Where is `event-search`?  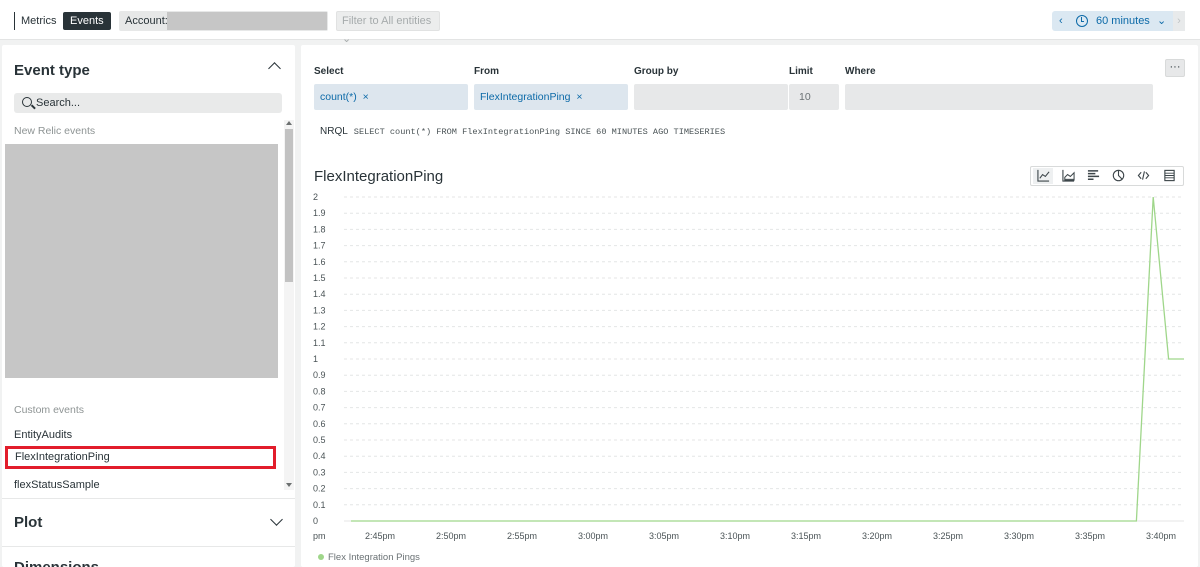
event-search is located at coordinates (148, 103).